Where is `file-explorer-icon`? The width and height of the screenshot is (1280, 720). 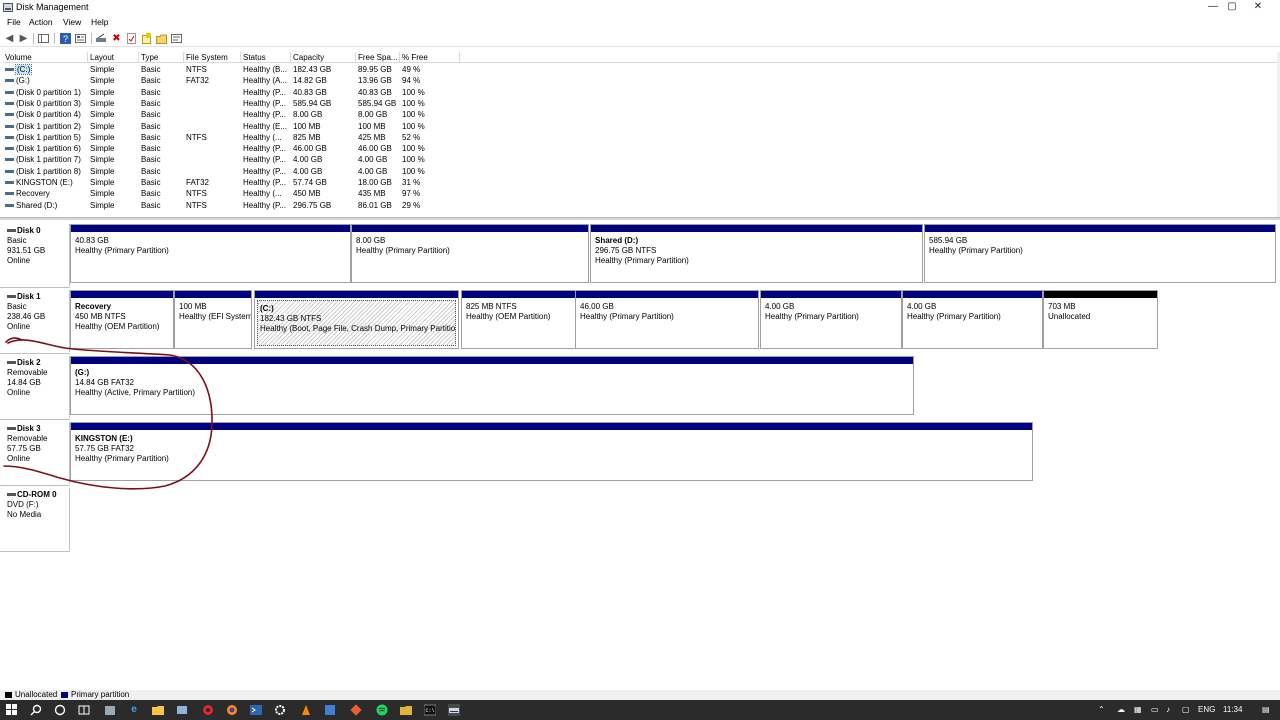 file-explorer-icon is located at coordinates (158, 710).